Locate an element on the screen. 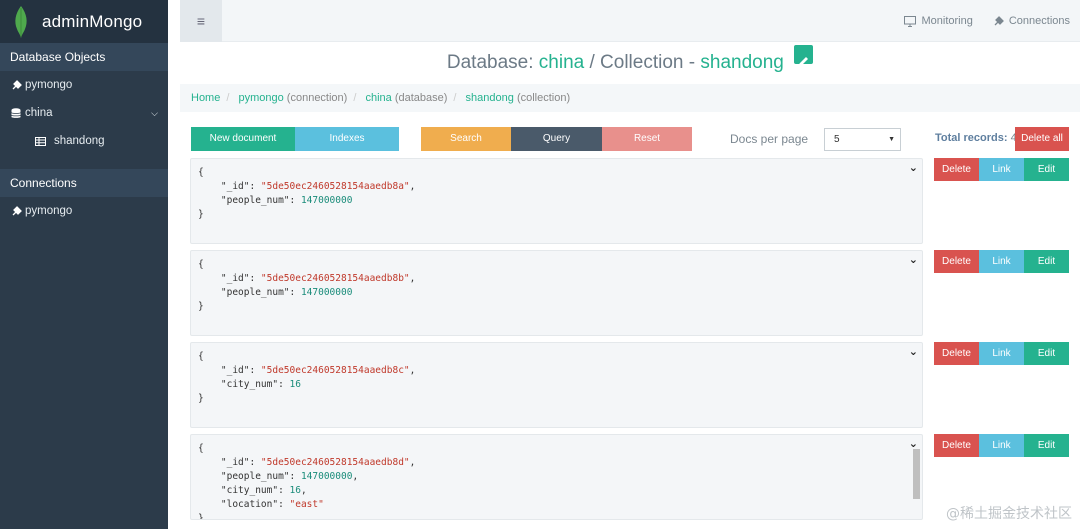  sidebar-item-label: china is located at coordinates (39, 113).